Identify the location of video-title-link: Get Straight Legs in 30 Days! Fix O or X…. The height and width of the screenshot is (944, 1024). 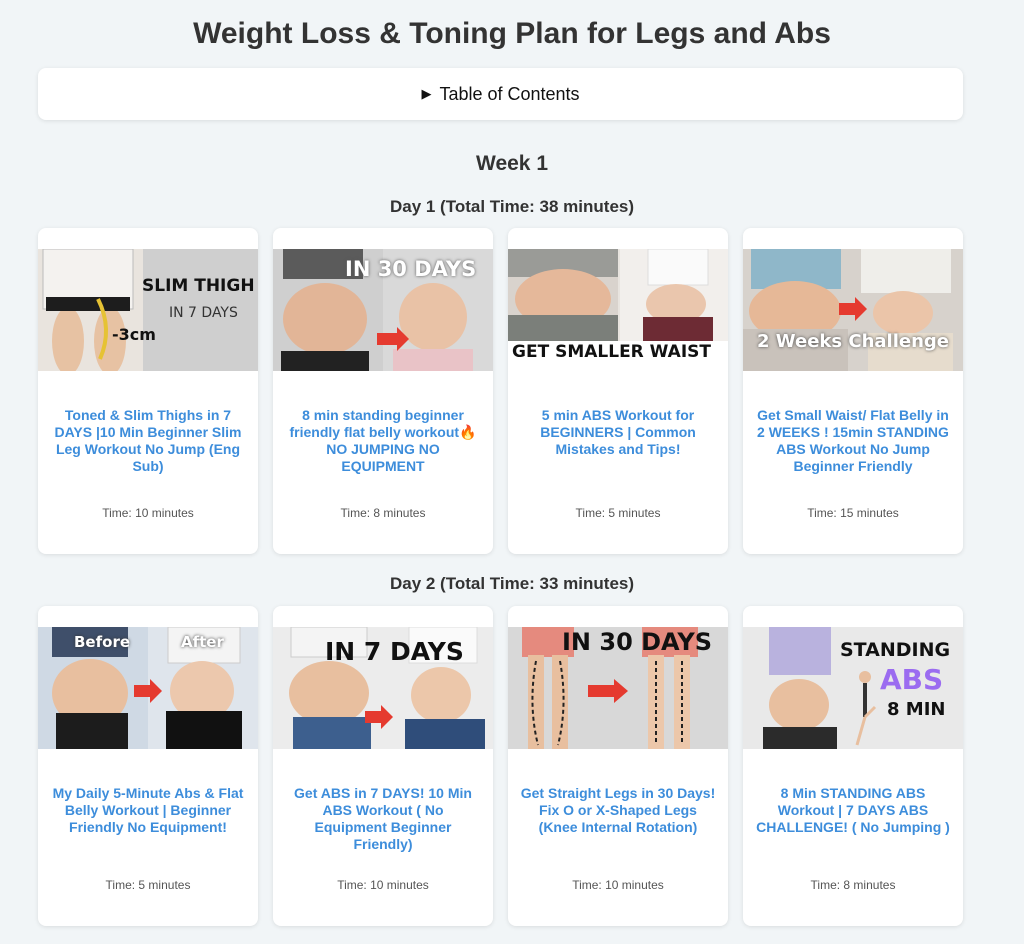
(618, 810).